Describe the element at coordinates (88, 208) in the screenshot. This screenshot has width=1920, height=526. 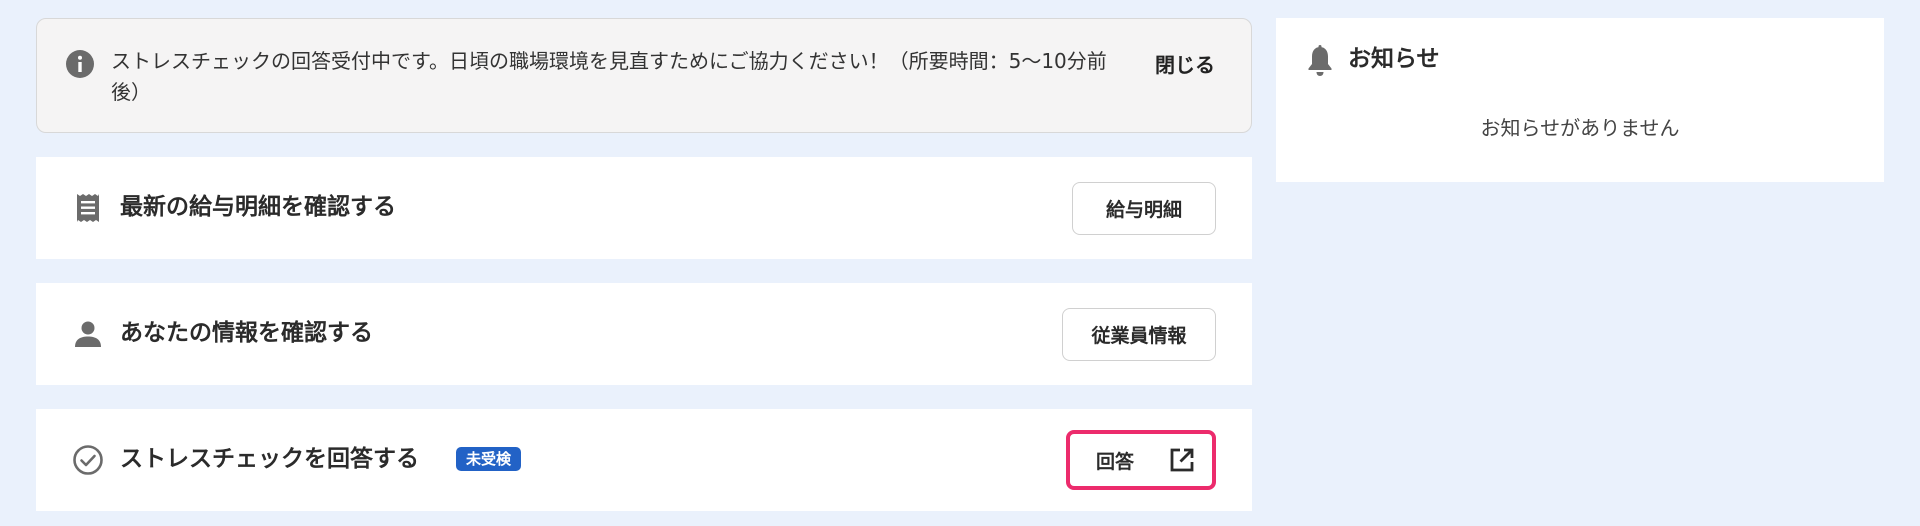
I see `receipt-icon` at that location.